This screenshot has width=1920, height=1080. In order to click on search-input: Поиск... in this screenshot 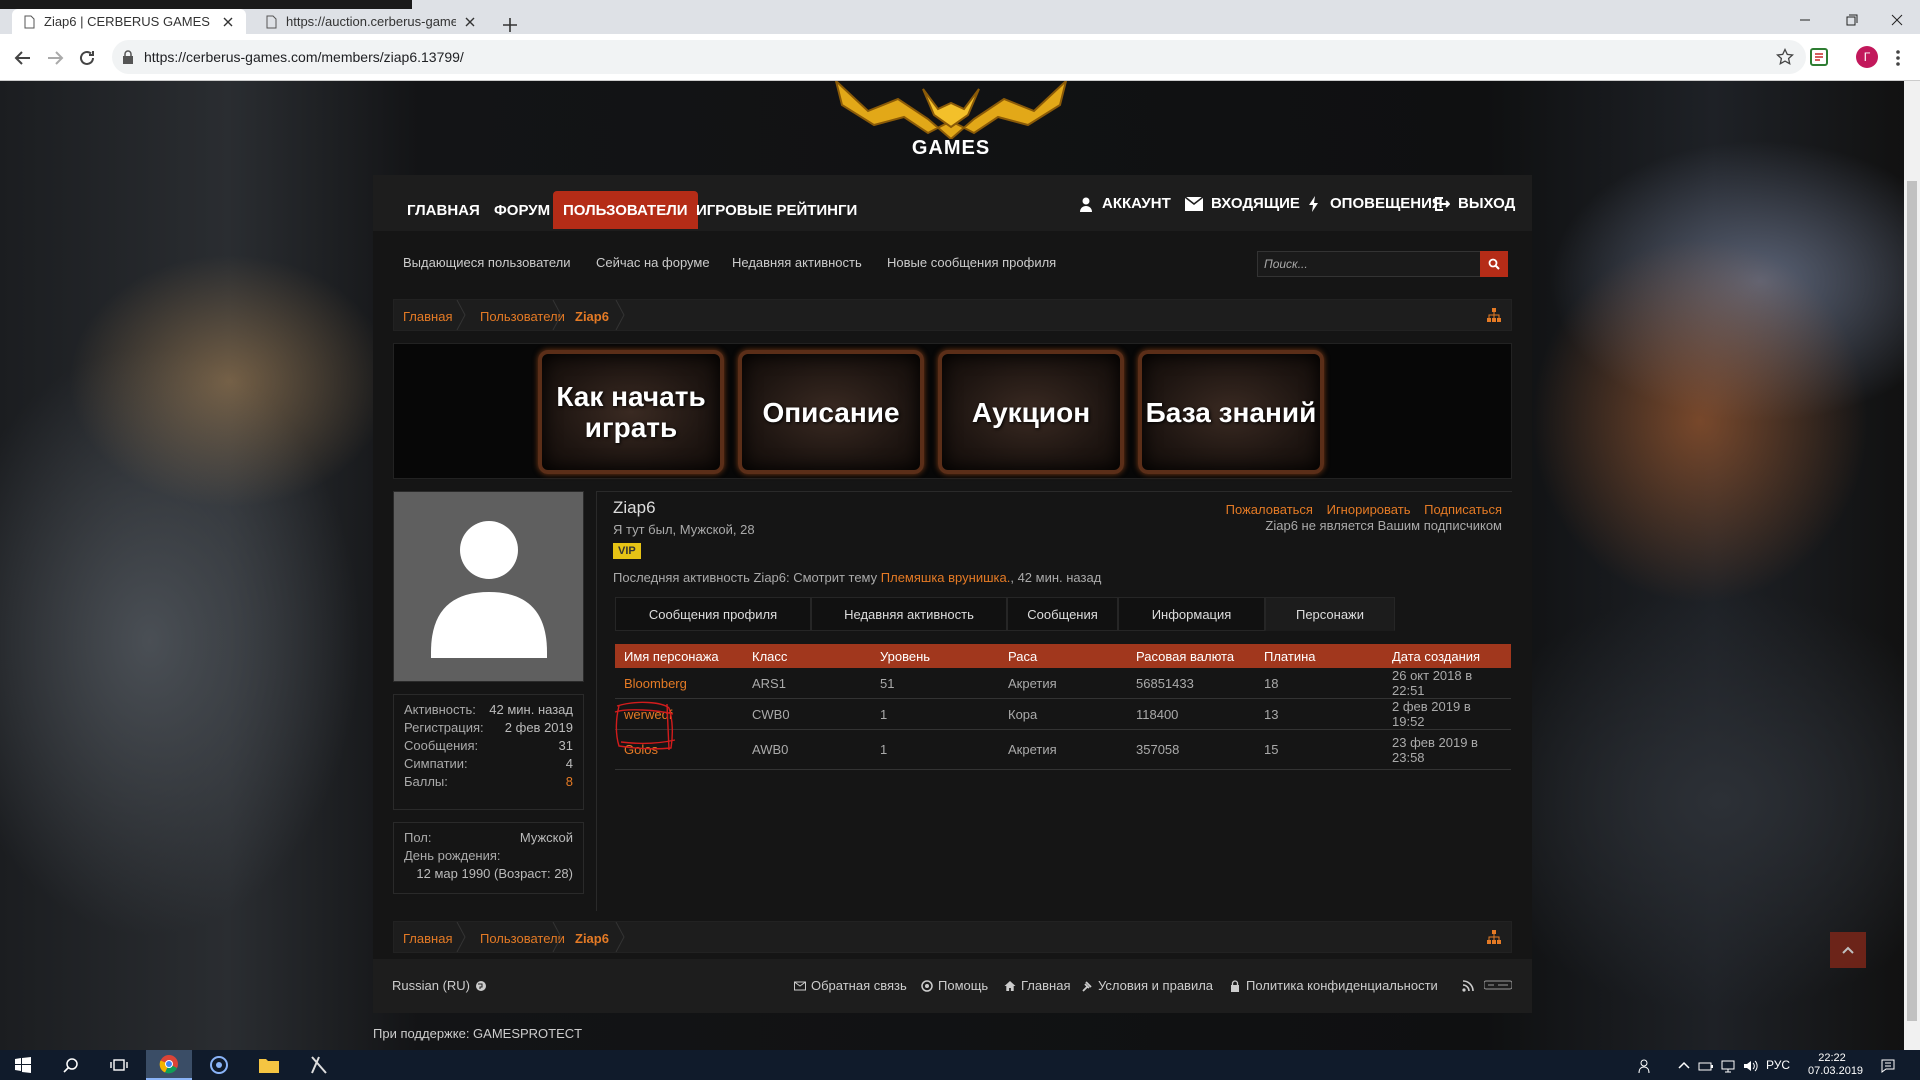, I will do `click(1369, 264)`.